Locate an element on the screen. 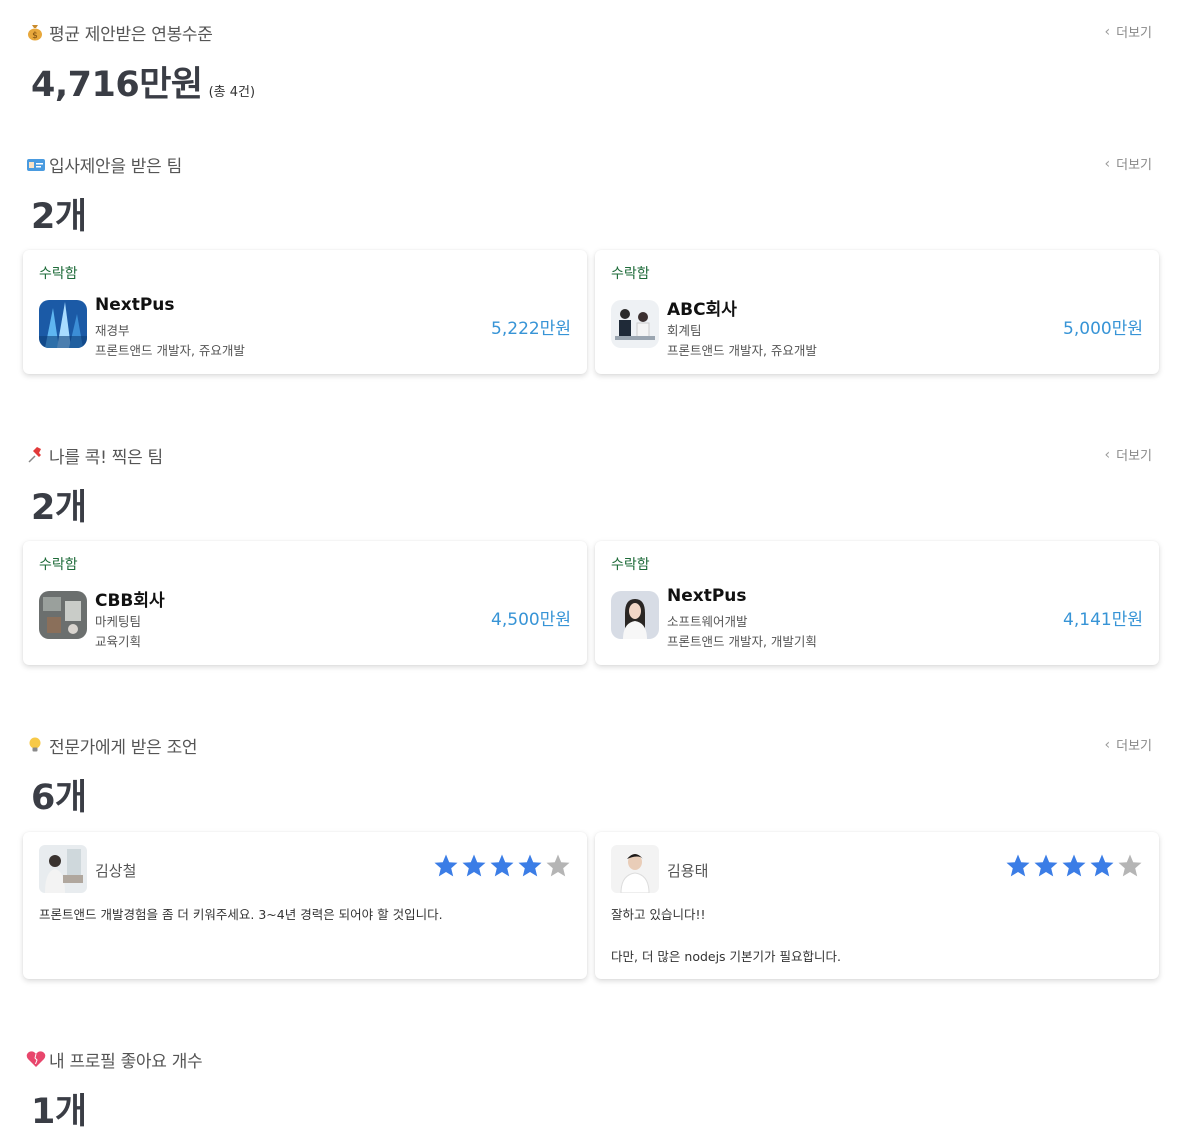 The image size is (1184, 1138). reviewer-name: 김용태 is located at coordinates (688, 871).